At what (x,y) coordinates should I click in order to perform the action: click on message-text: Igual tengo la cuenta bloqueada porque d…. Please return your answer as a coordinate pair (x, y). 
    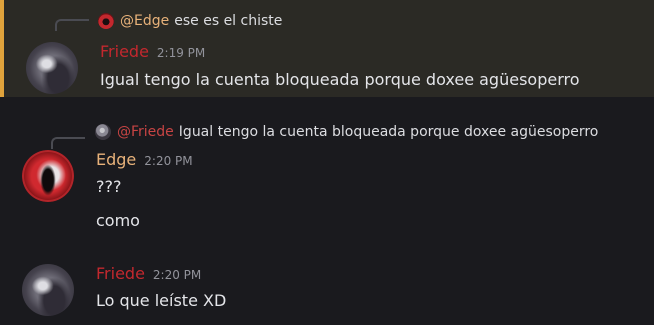
    Looking at the image, I should click on (340, 79).